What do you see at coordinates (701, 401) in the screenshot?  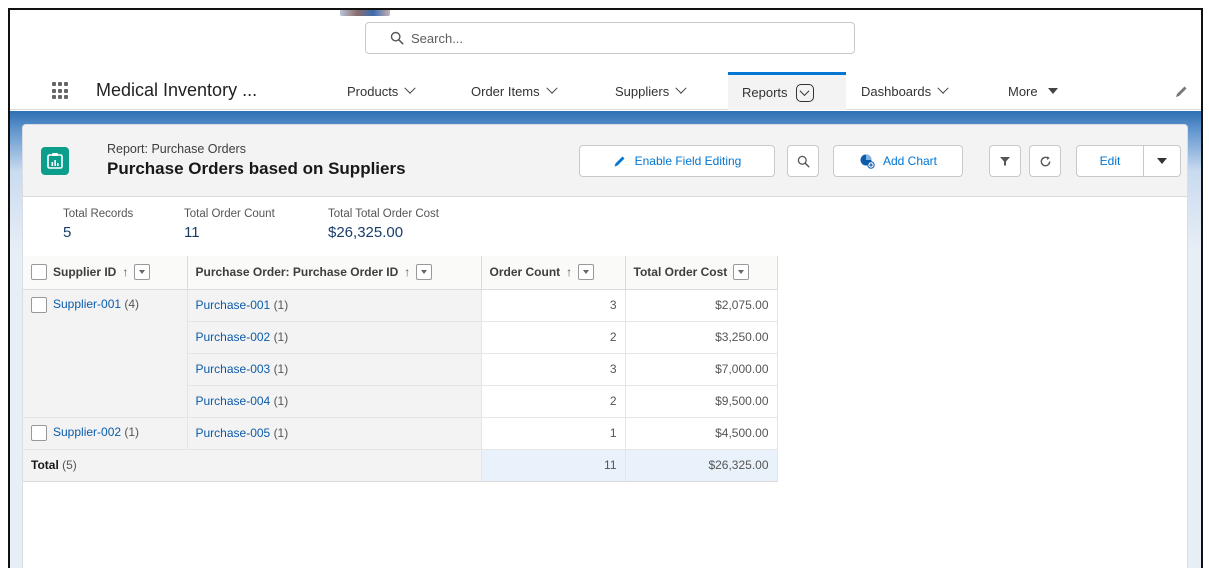 I see `total-order-cost-cell: $9,500.00` at bounding box center [701, 401].